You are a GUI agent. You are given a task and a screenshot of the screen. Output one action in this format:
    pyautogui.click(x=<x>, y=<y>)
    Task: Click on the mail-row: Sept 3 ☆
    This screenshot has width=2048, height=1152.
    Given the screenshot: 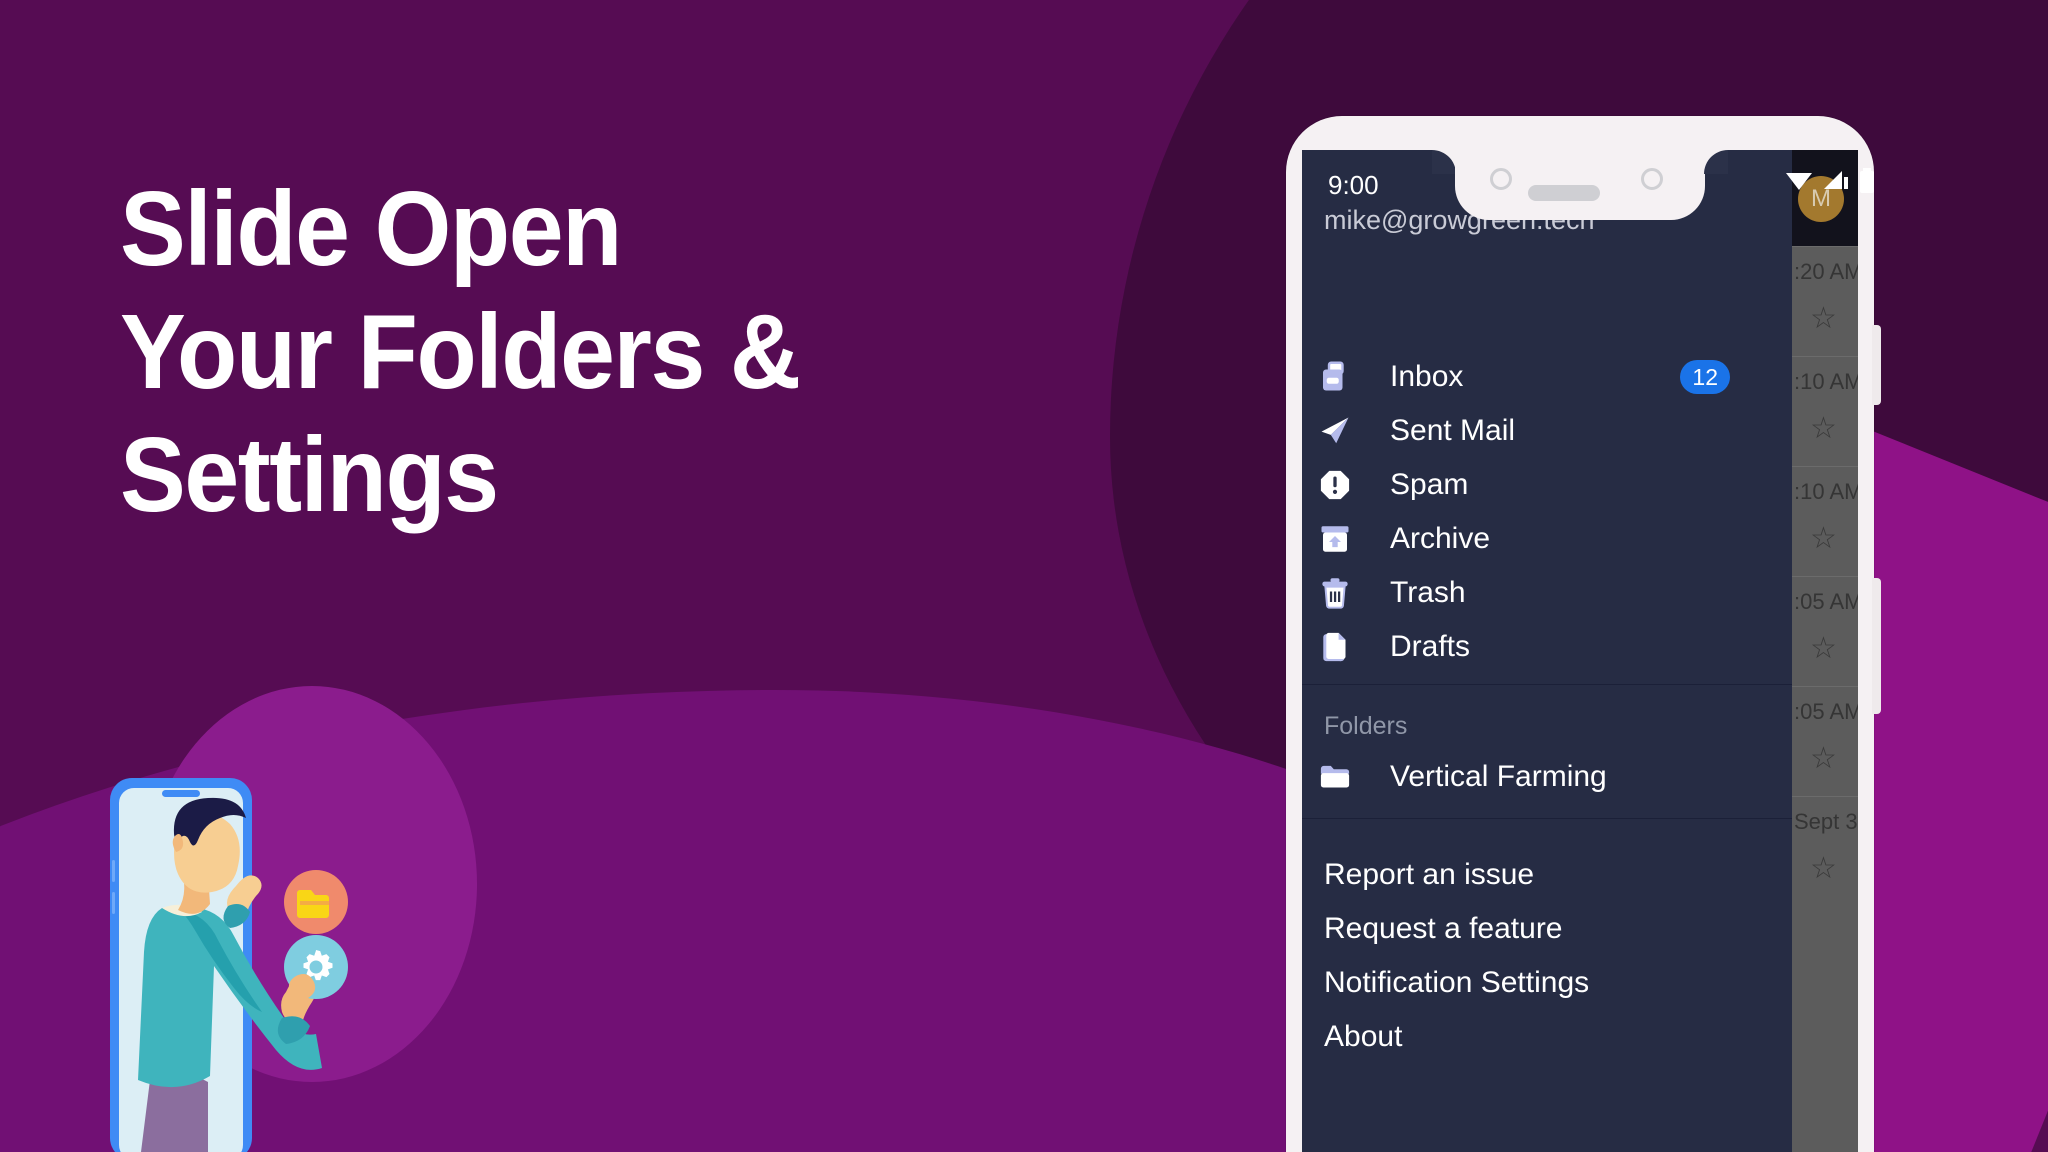 What is the action you would take?
    pyautogui.click(x=1825, y=851)
    